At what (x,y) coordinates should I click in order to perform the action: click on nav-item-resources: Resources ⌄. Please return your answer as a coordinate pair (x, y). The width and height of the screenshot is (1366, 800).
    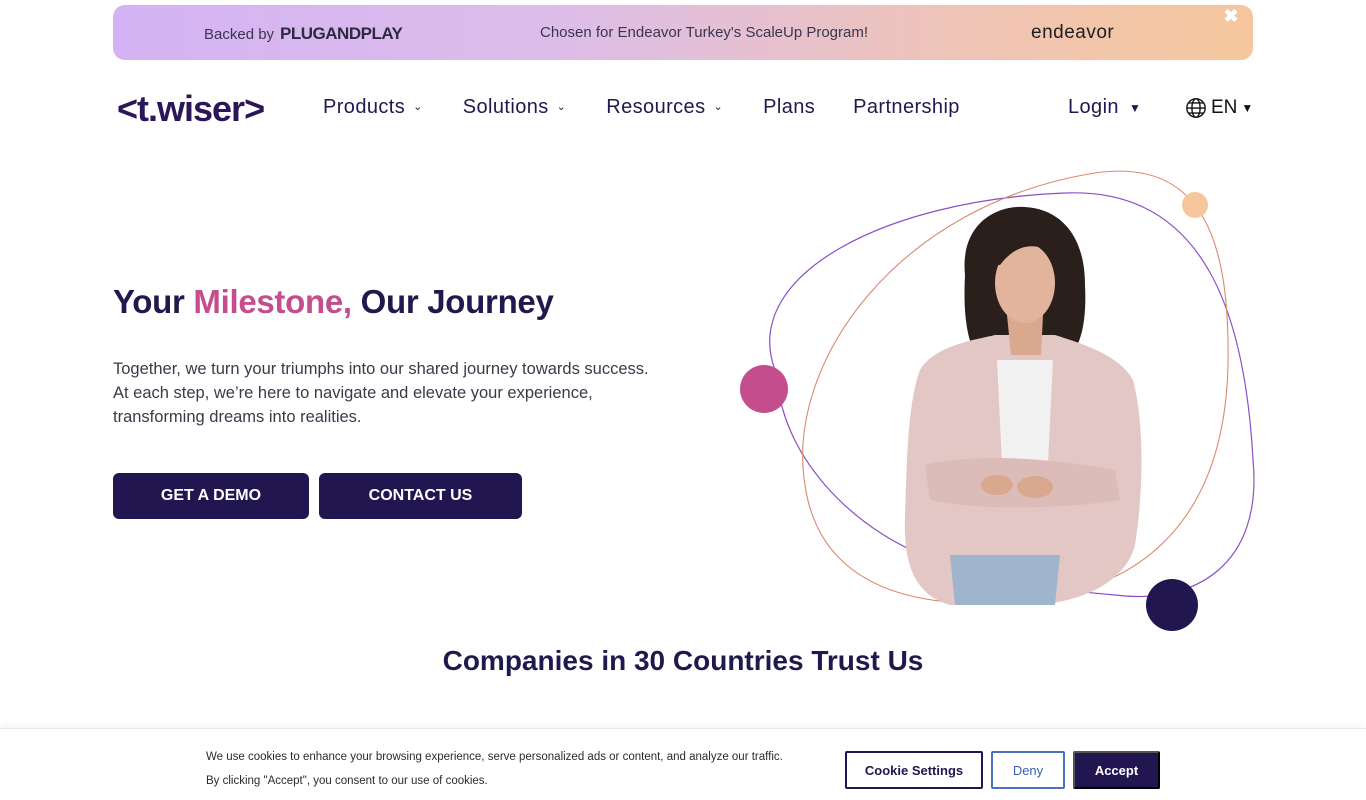
    Looking at the image, I should click on (664, 107).